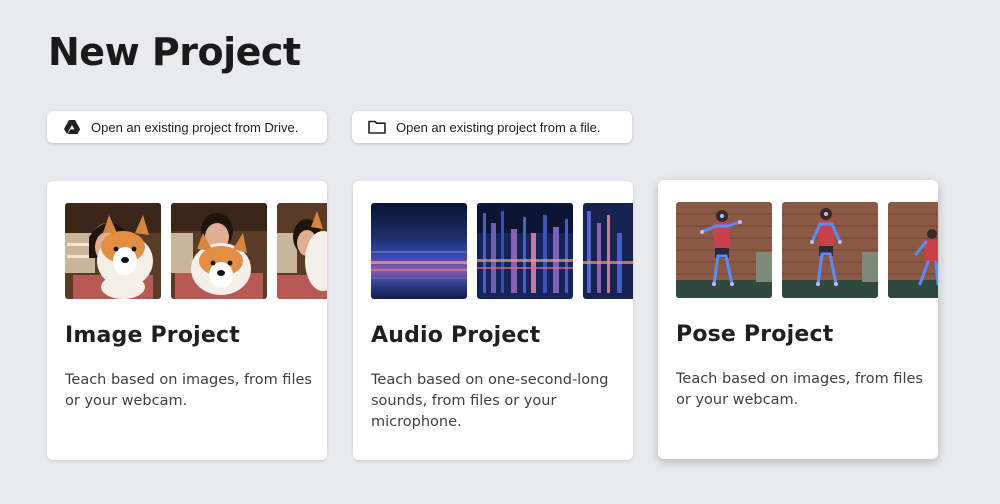  Describe the element at coordinates (195, 127) in the screenshot. I see `open-from-drive-label: Open an existing project from Drive.` at that location.